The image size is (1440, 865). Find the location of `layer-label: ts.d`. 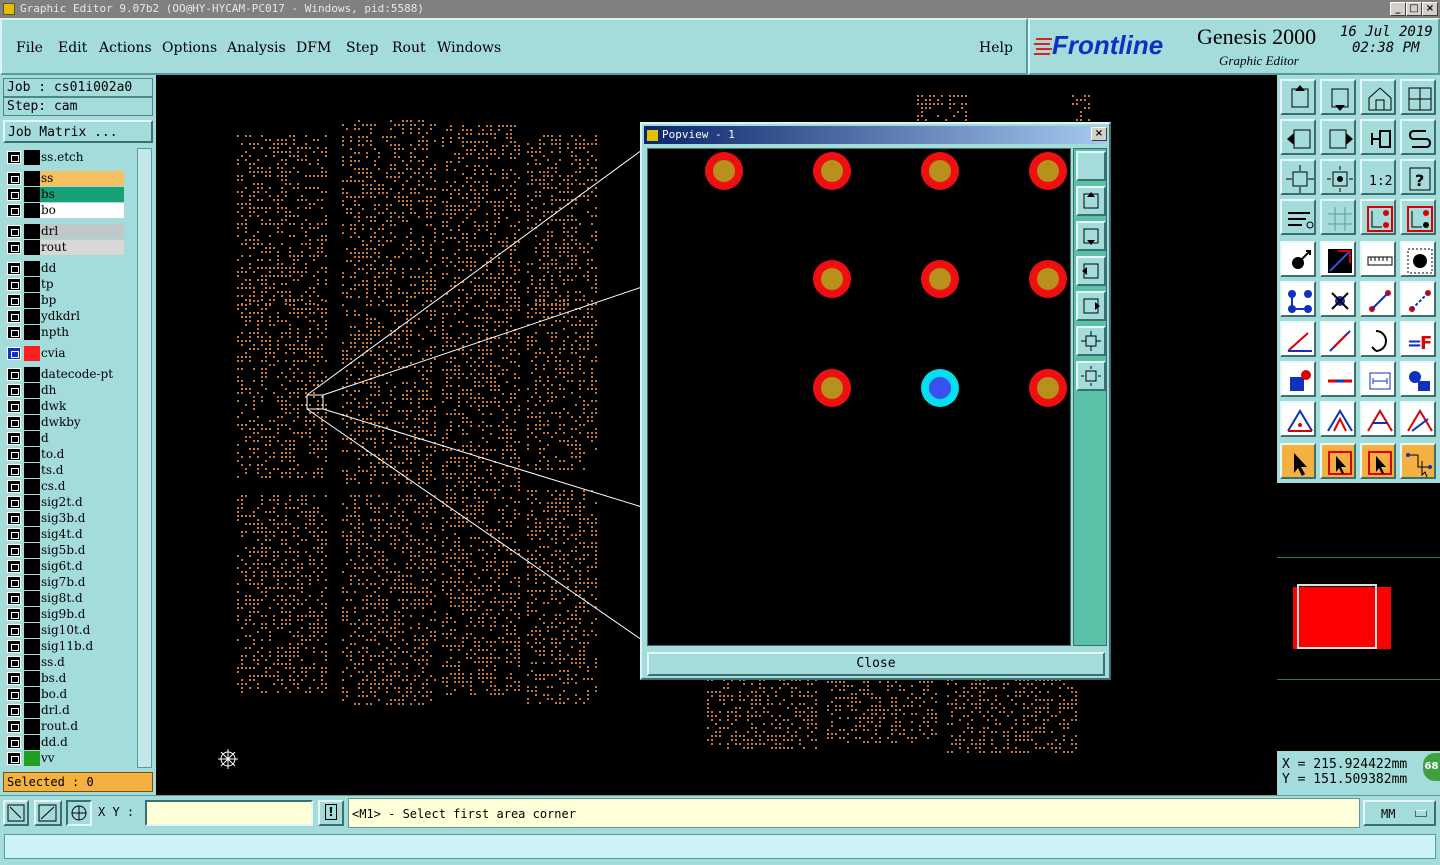

layer-label: ts.d is located at coordinates (82, 470).